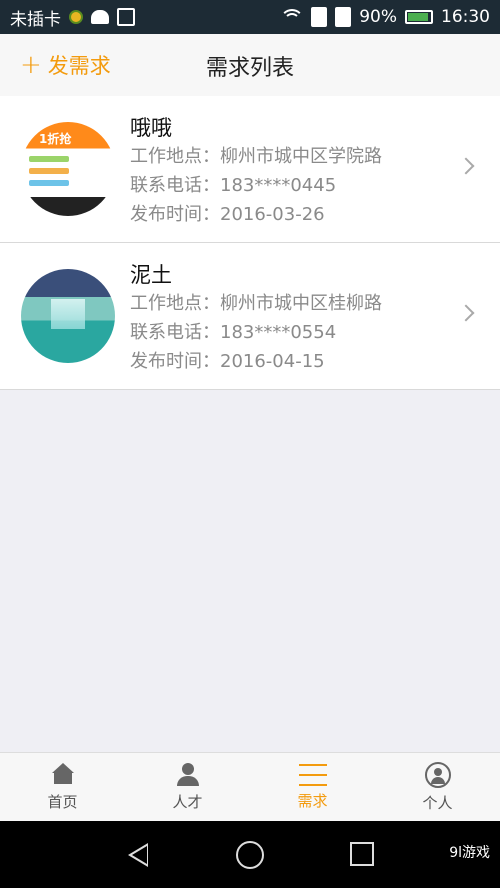 This screenshot has height=888, width=500. I want to click on tab-talent: 人才, so click(187, 787).